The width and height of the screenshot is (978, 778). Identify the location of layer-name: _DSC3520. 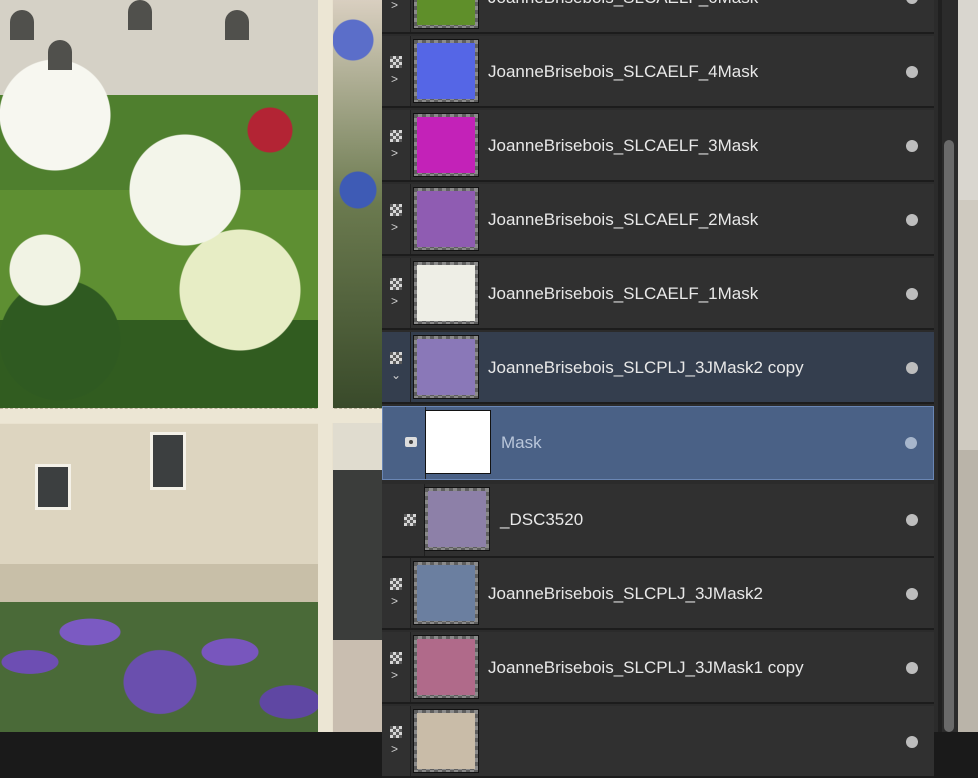
(542, 519).